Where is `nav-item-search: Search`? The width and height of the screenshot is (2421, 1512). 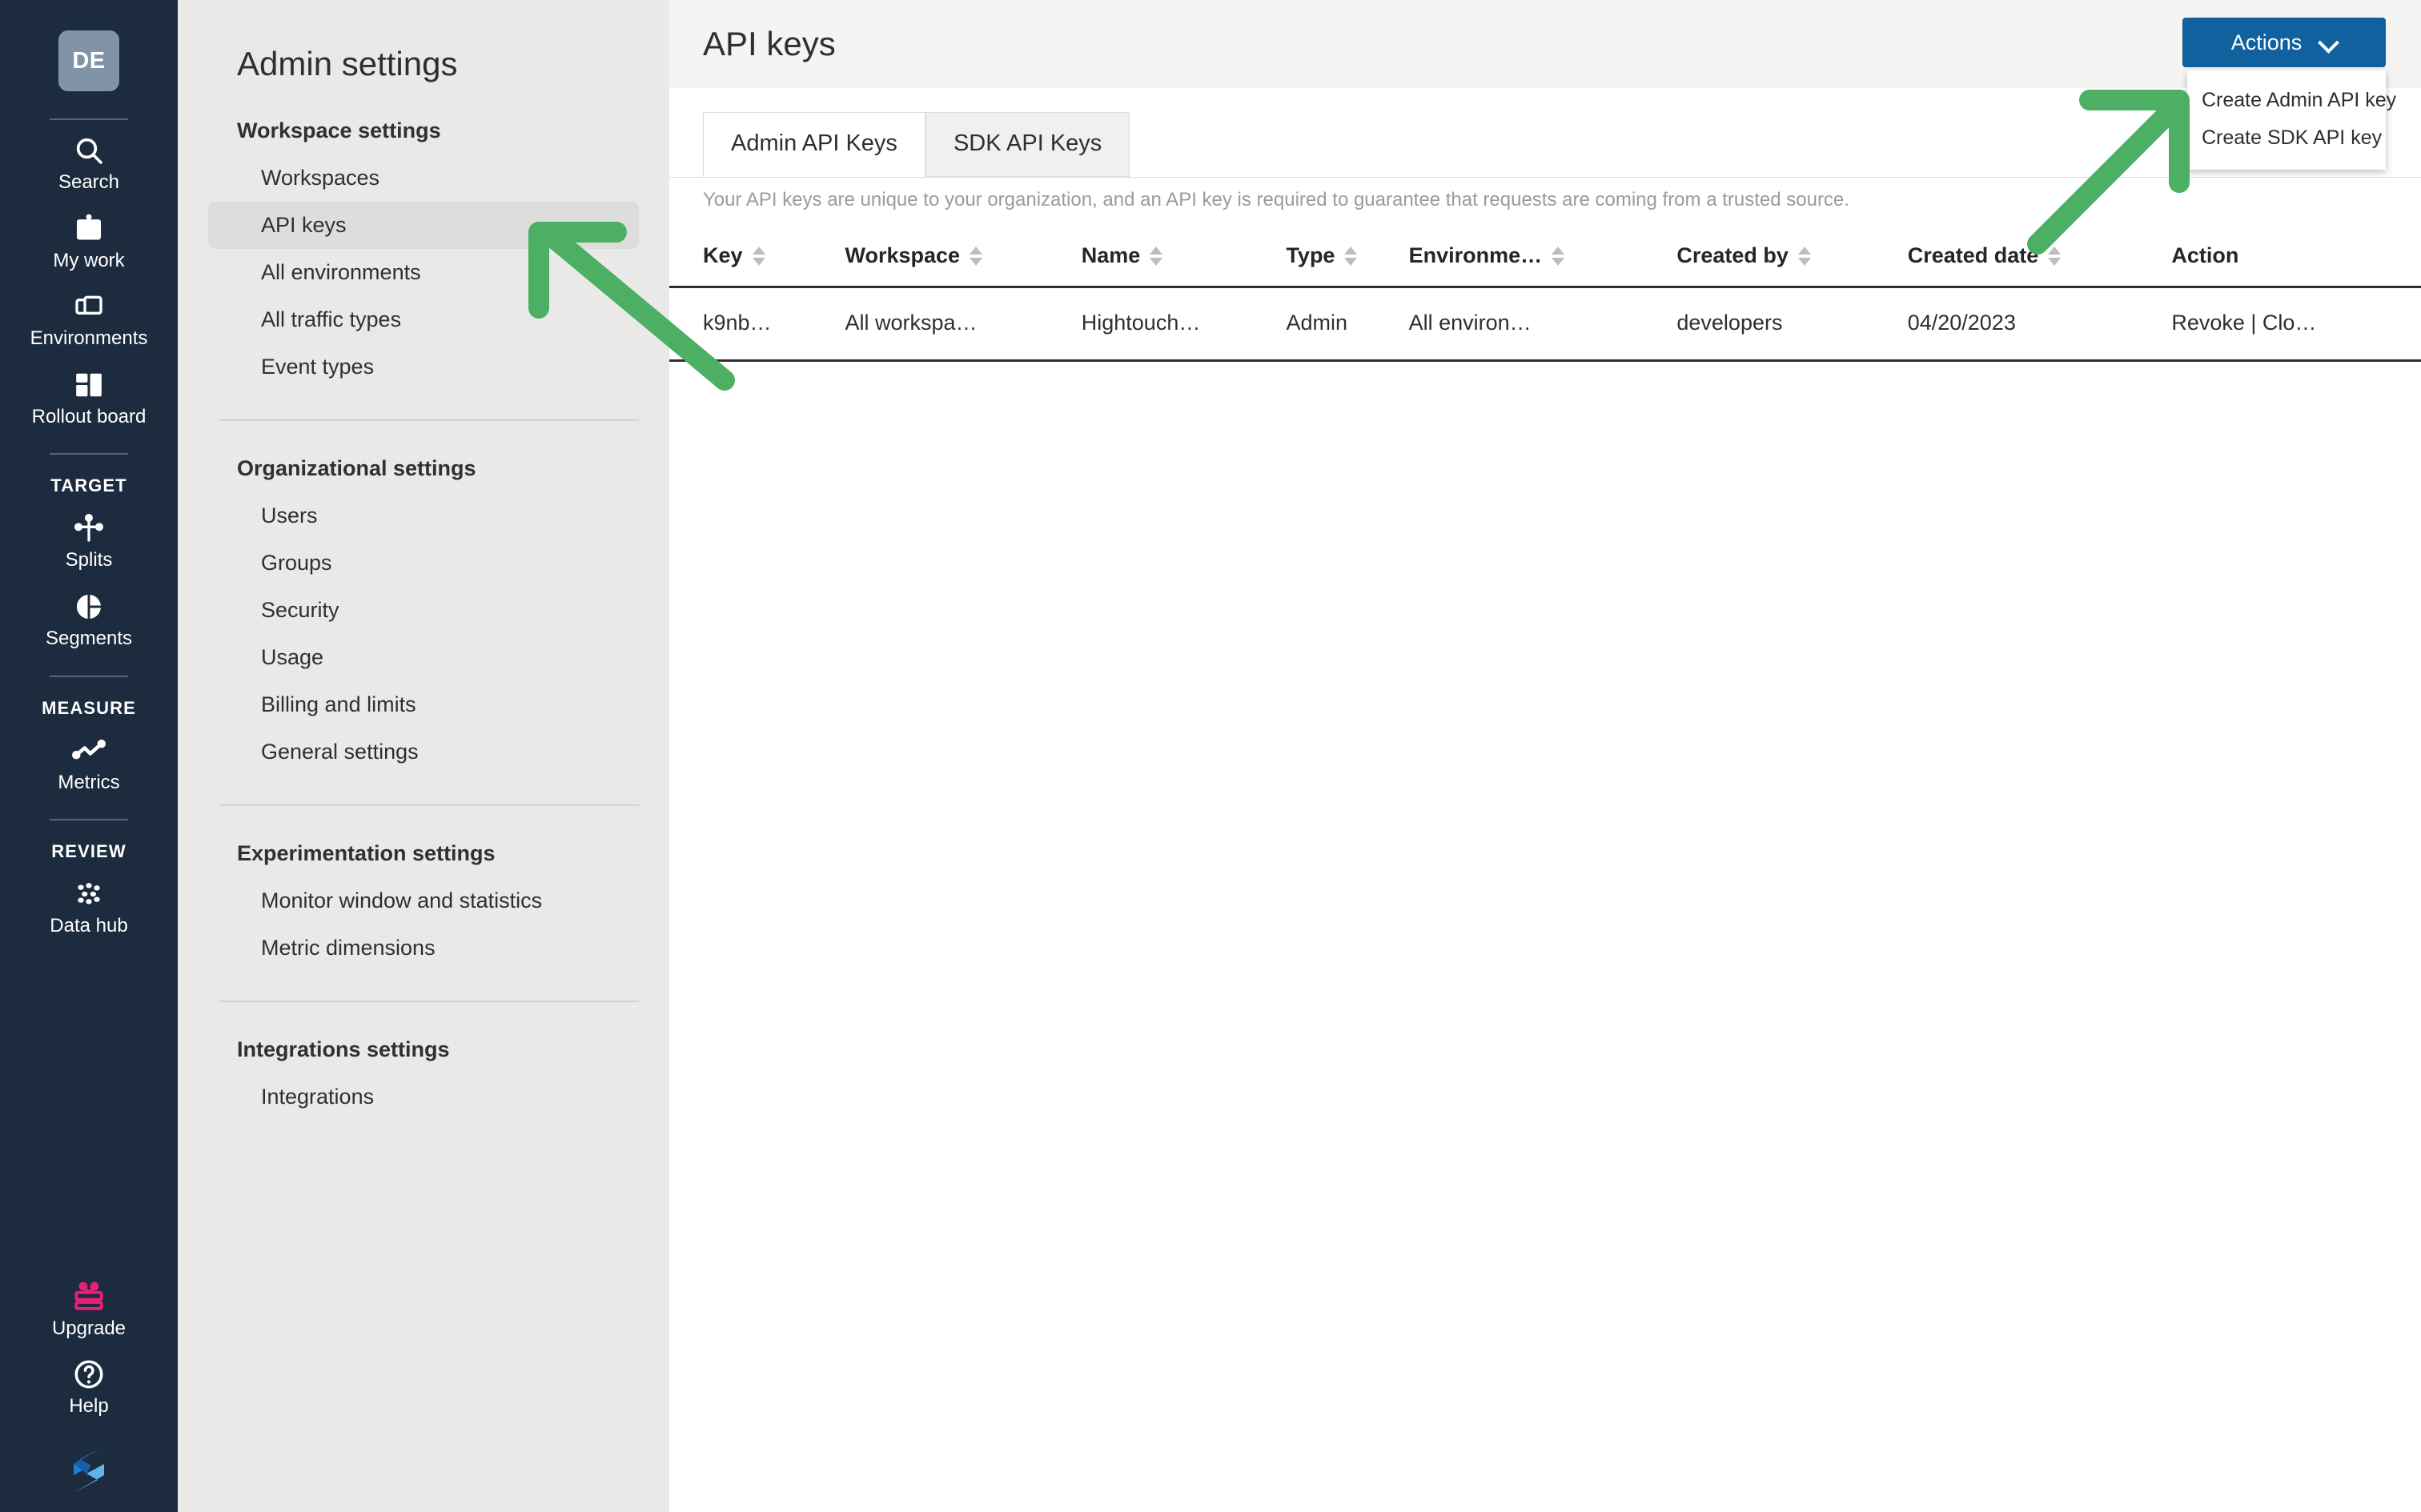
nav-item-search: Search is located at coordinates (89, 159).